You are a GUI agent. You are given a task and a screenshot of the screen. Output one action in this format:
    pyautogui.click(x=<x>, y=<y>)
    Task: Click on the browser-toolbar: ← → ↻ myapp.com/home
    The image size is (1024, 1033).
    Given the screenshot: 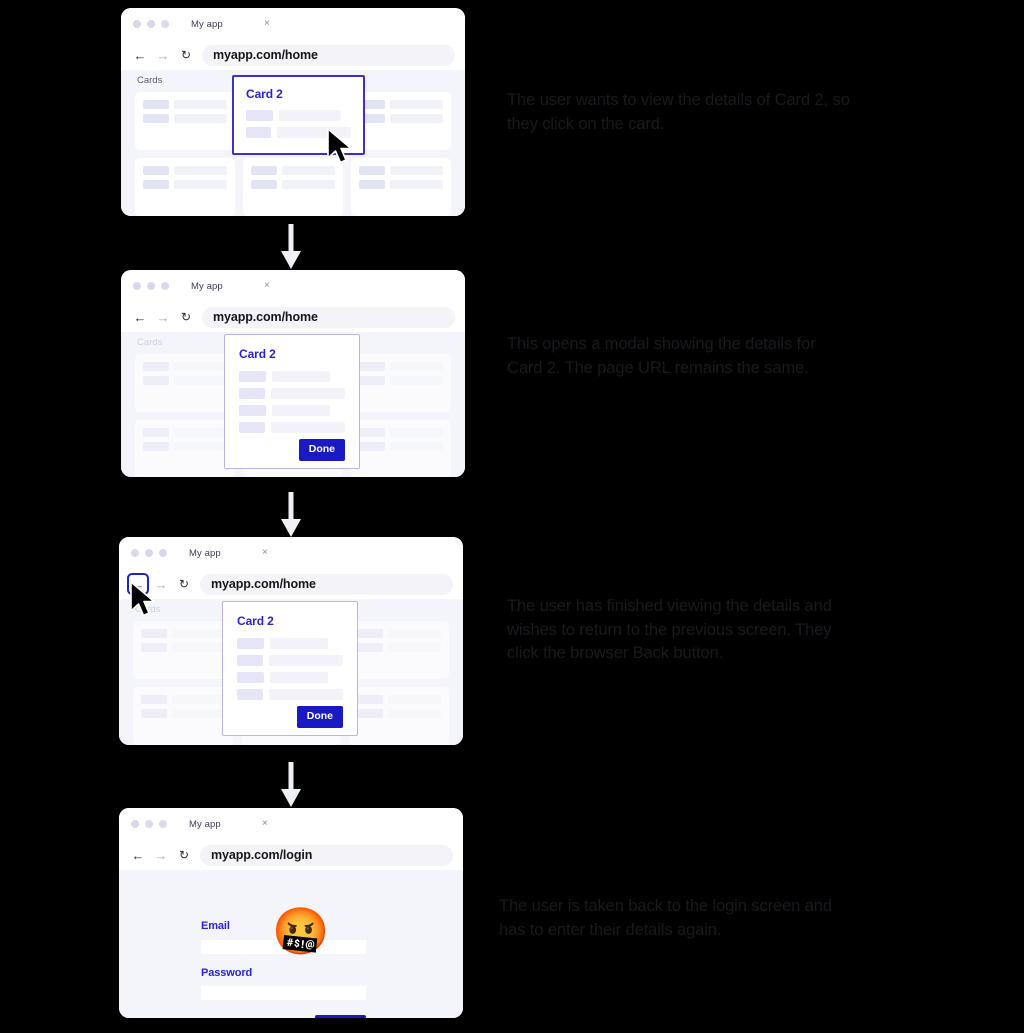 What is the action you would take?
    pyautogui.click(x=293, y=317)
    